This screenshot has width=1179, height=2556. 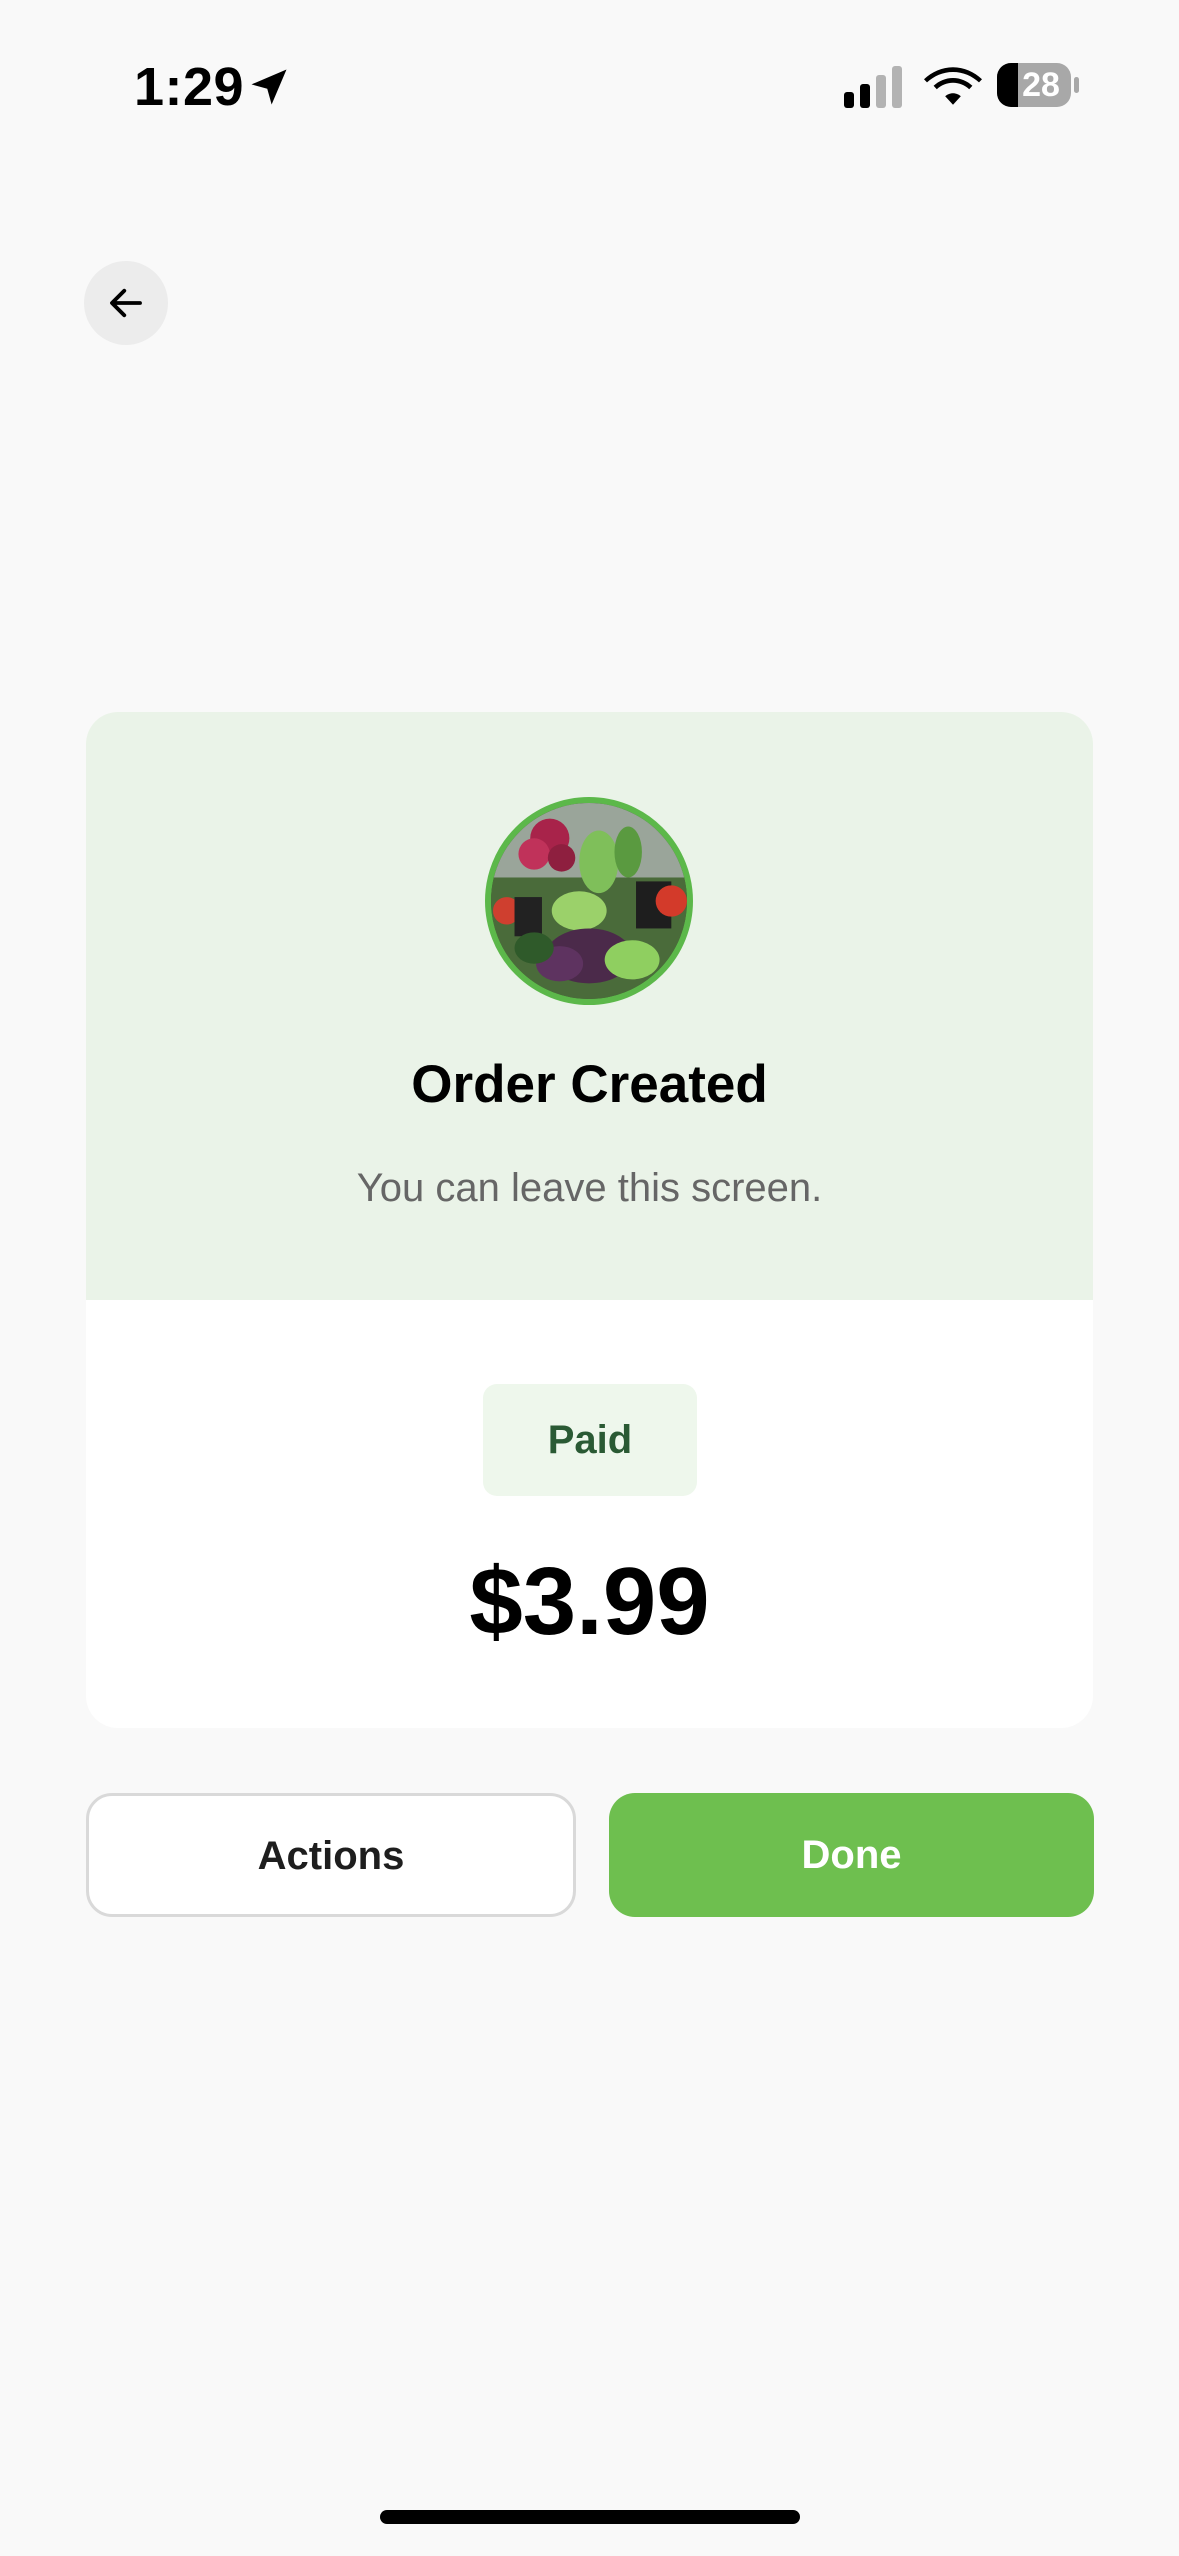 What do you see at coordinates (589, 85) in the screenshot?
I see `status-bar: 1:29 28` at bounding box center [589, 85].